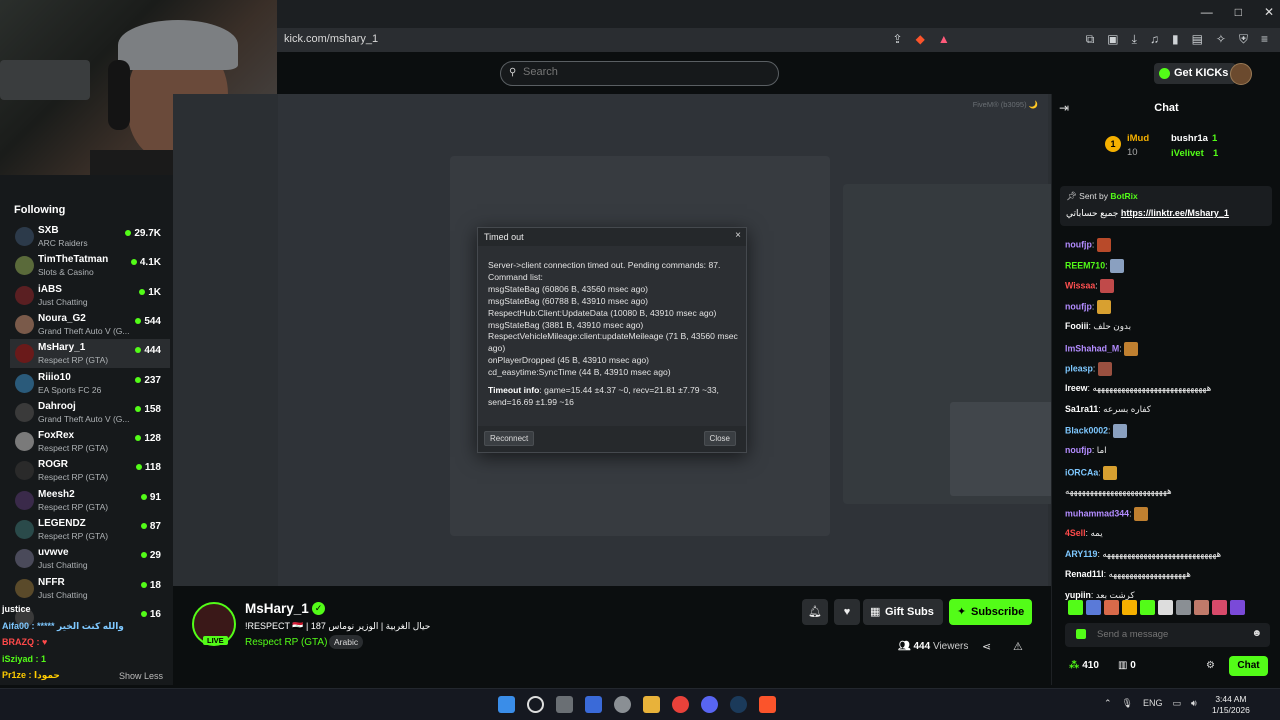 The height and width of the screenshot is (720, 1280). What do you see at coordinates (986, 646) in the screenshot?
I see `share-icon: ⋖` at bounding box center [986, 646].